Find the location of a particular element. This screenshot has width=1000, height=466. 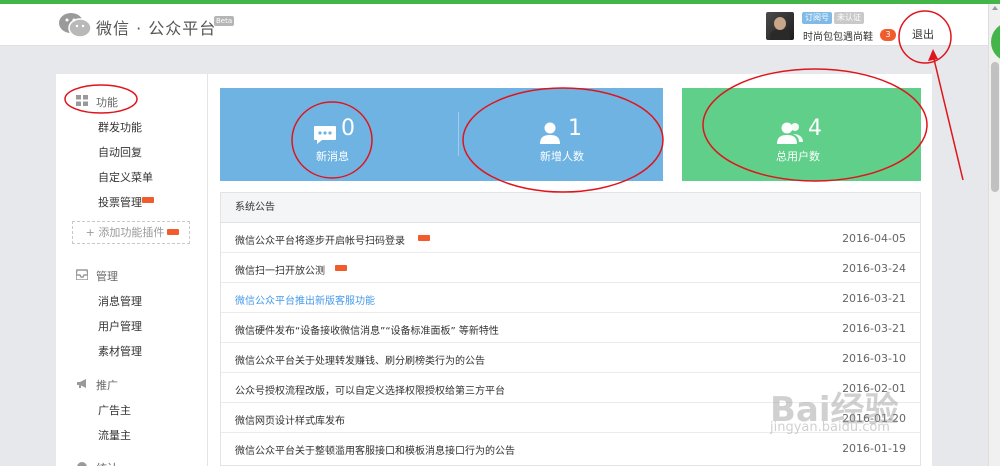

sidebar-section-stats: 统计 is located at coordinates (97, 463).